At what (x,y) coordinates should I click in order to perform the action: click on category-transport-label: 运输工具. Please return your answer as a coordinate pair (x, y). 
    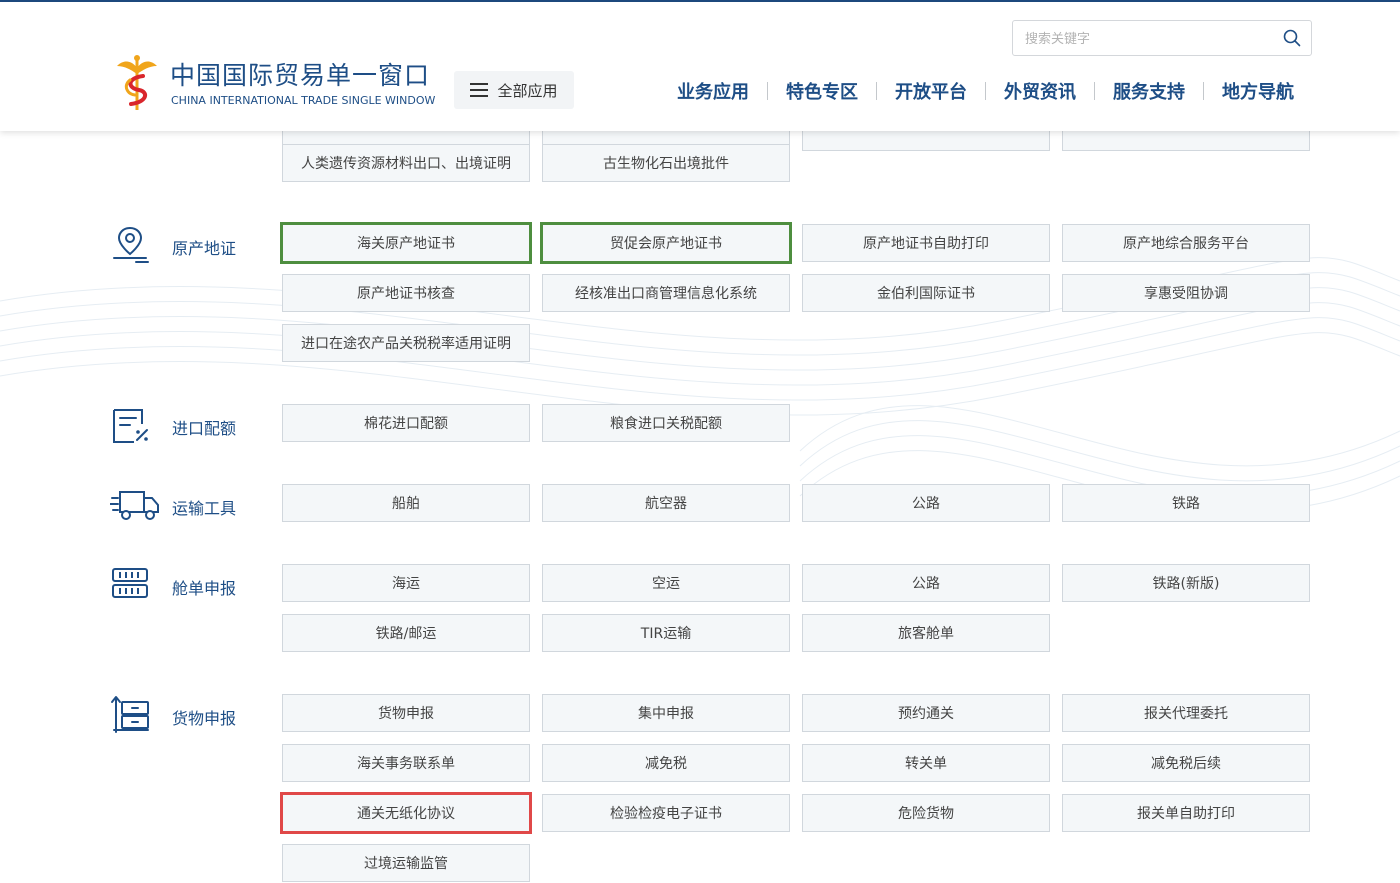
    Looking at the image, I should click on (204, 508).